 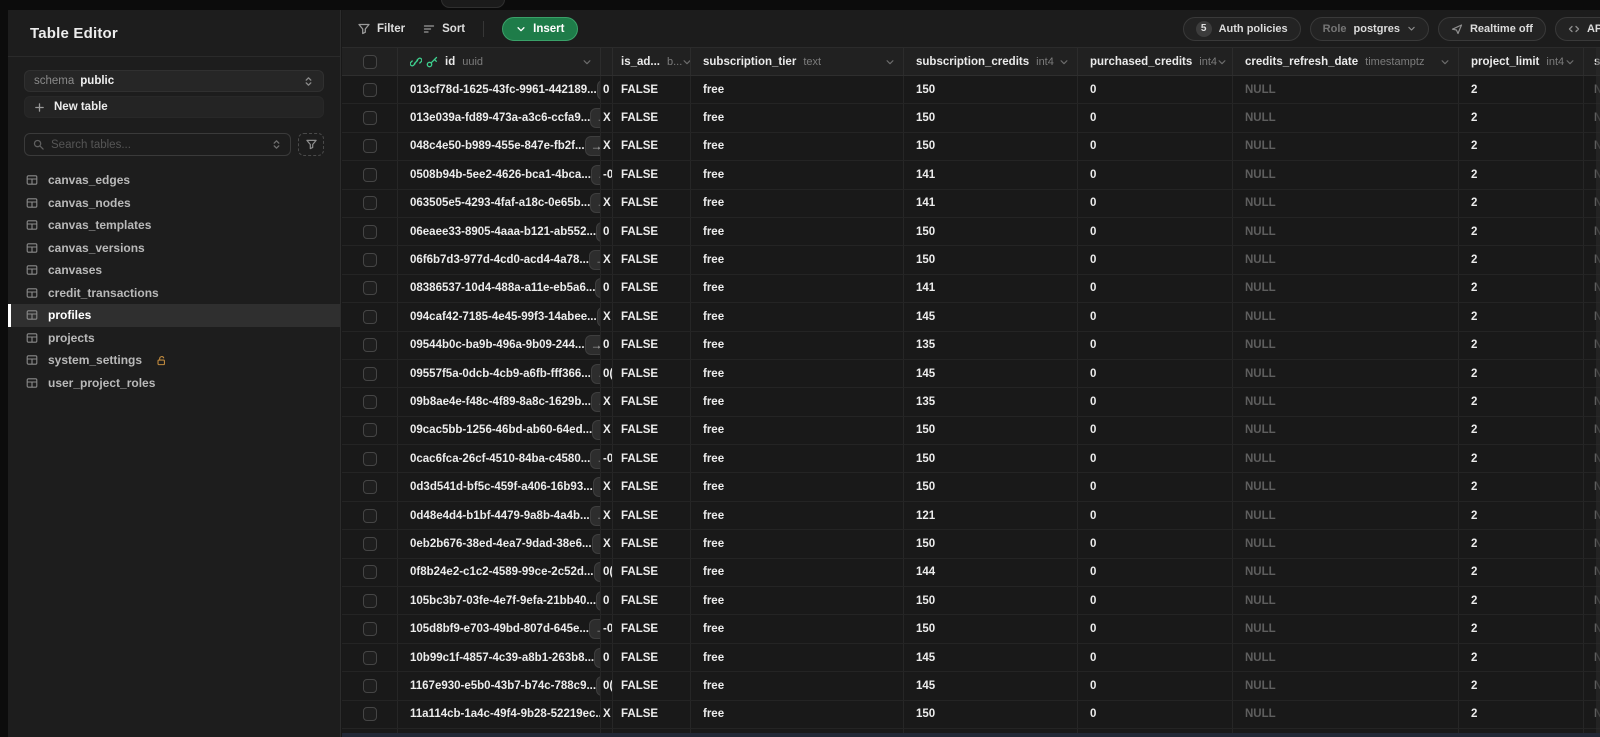 I want to click on sidebar-table-item: credit_transactions, so click(x=174, y=293).